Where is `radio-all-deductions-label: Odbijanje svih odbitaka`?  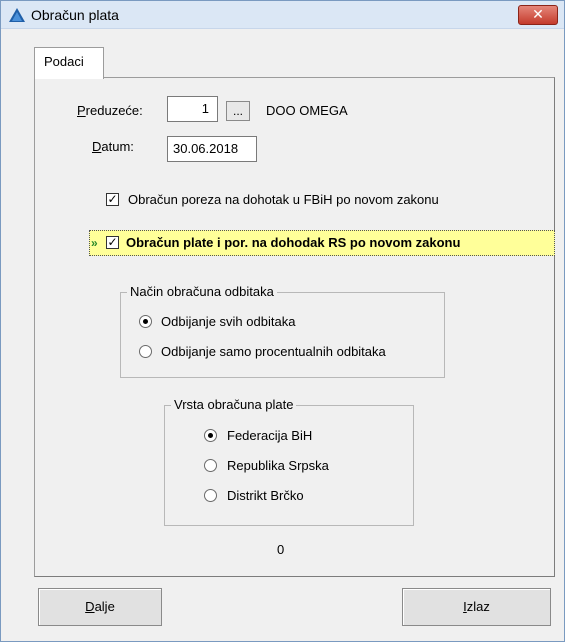 radio-all-deductions-label: Odbijanje svih odbitaka is located at coordinates (228, 321).